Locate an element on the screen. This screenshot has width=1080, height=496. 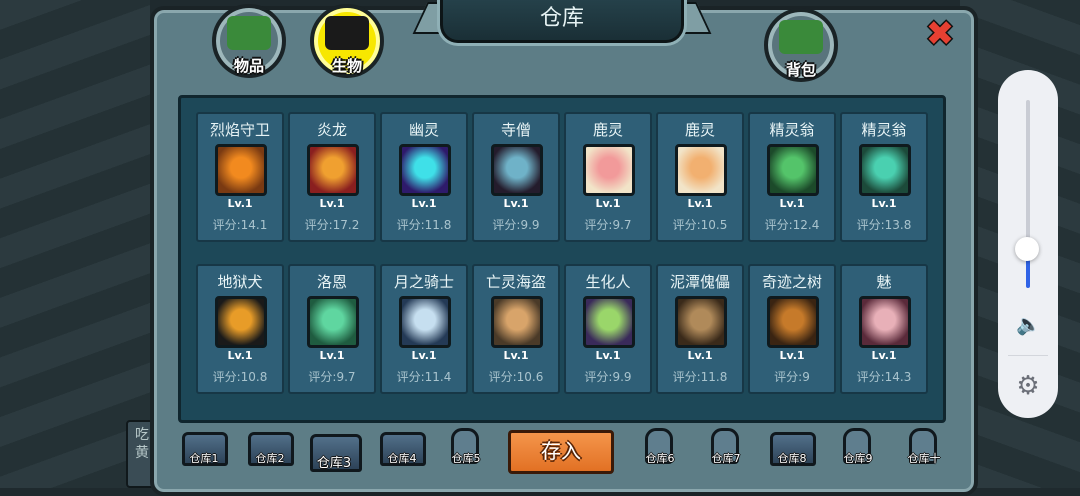
creature-card: 地狱犬 Lv.1 评分:10.8 is located at coordinates (240, 329).